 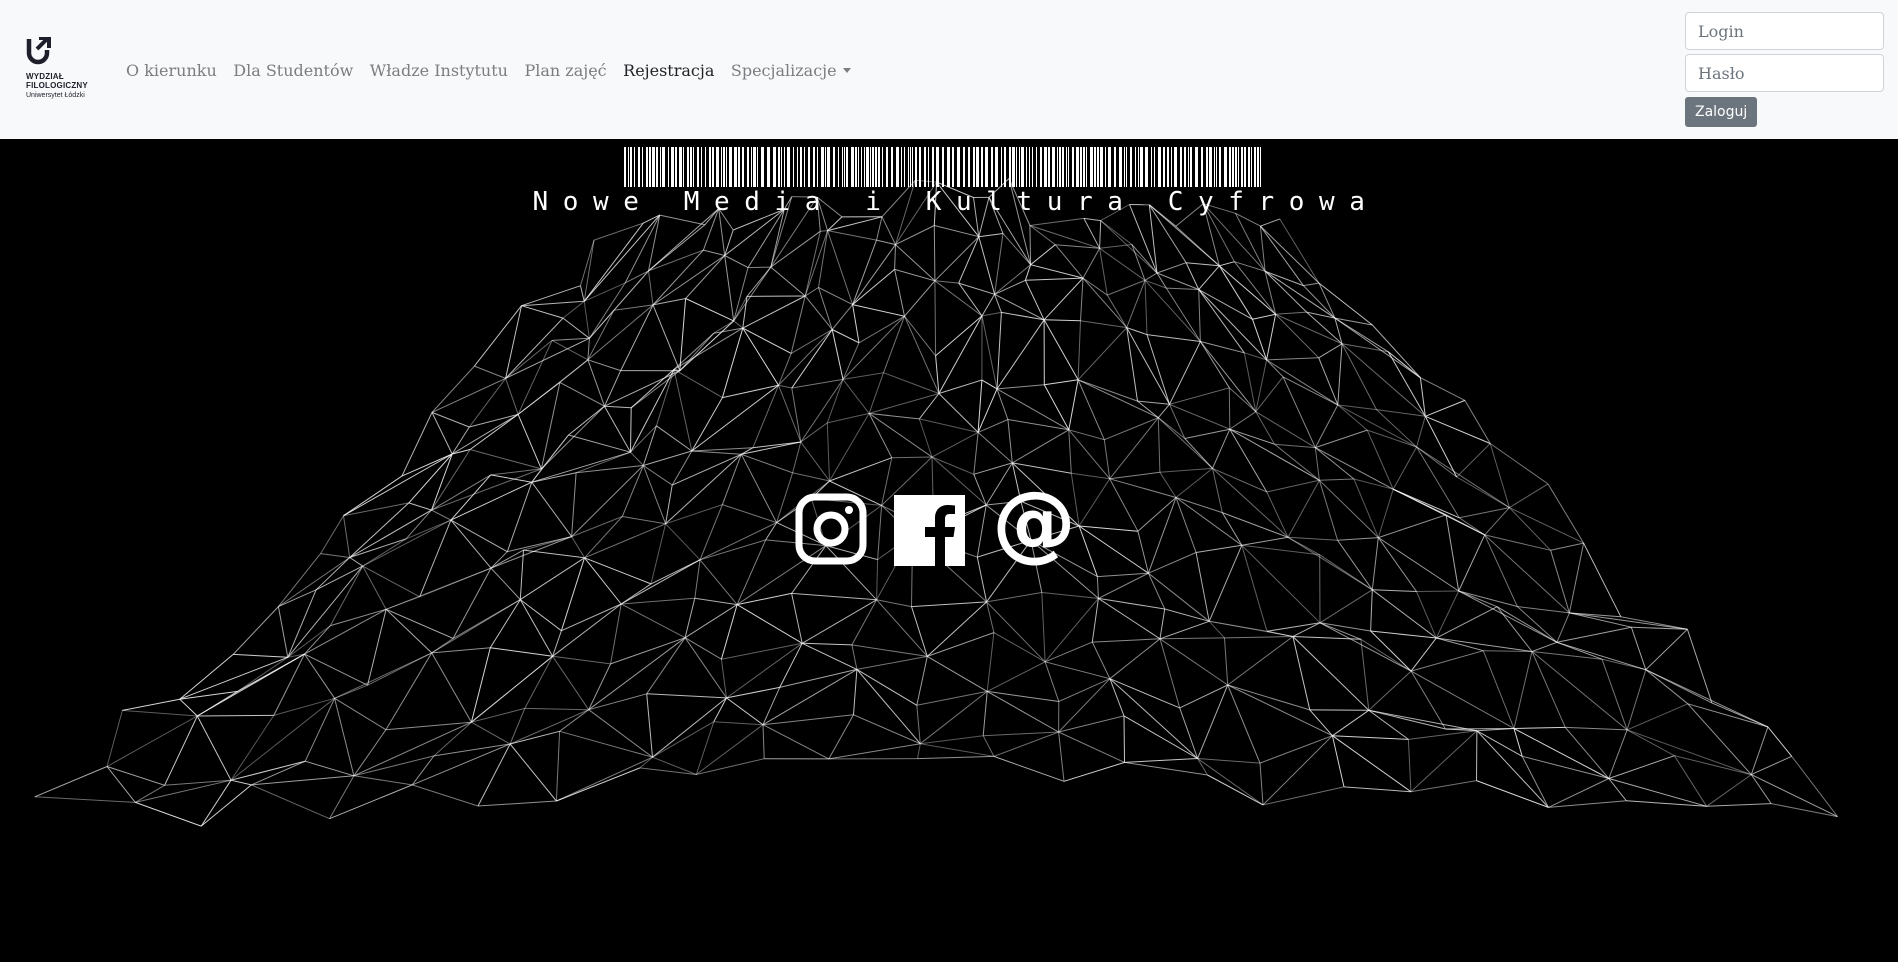 I want to click on login-form: Zaloguj, so click(x=1784, y=69).